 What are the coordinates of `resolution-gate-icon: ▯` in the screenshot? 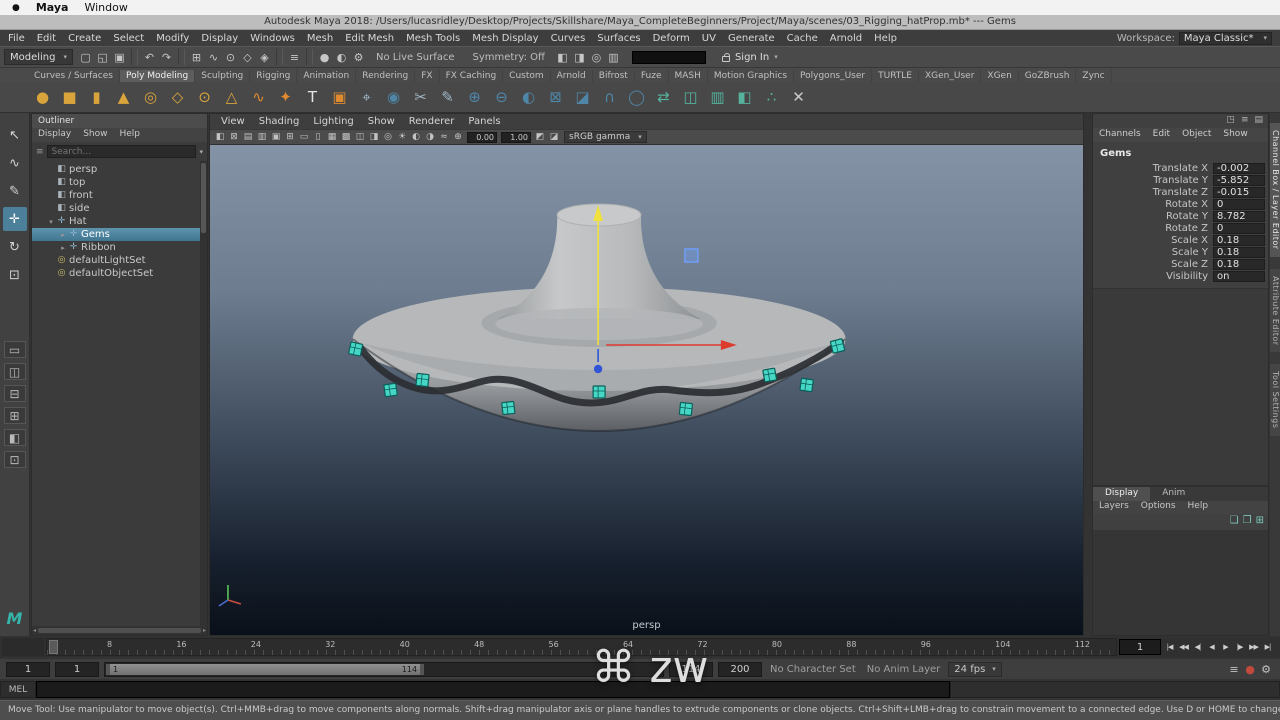 It's located at (318, 137).